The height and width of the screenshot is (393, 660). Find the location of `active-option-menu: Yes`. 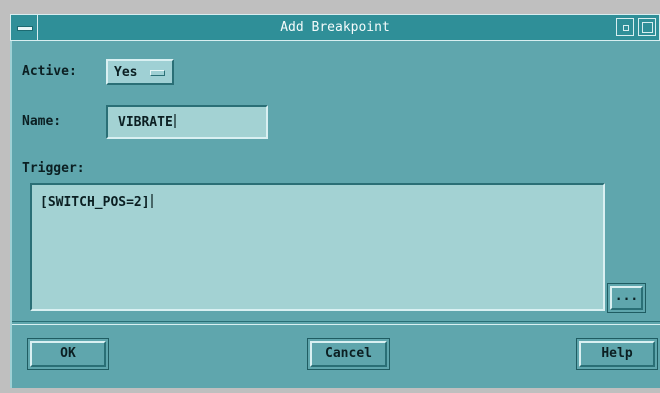

active-option-menu: Yes is located at coordinates (140, 72).